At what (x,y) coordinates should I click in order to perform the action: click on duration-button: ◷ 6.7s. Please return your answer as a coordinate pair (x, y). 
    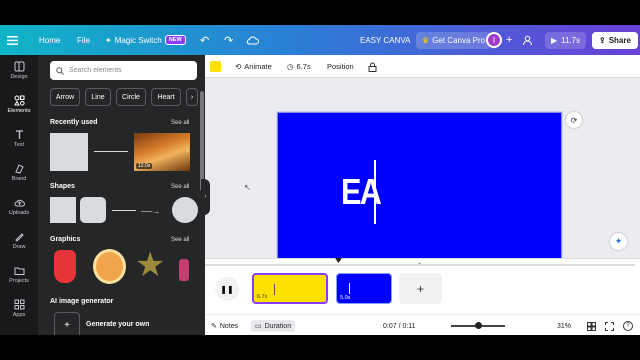
    Looking at the image, I should click on (299, 66).